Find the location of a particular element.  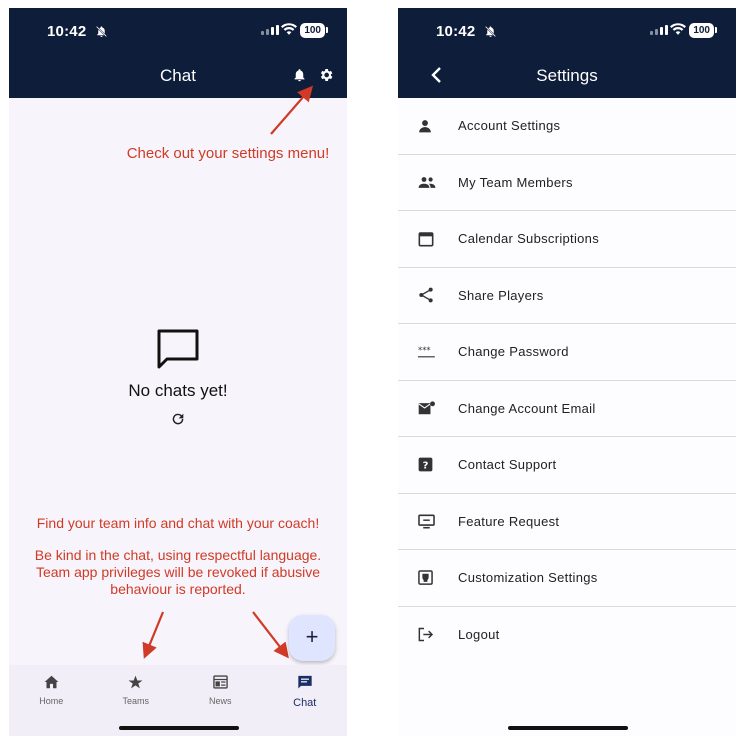

group-icon is located at coordinates (438, 182).